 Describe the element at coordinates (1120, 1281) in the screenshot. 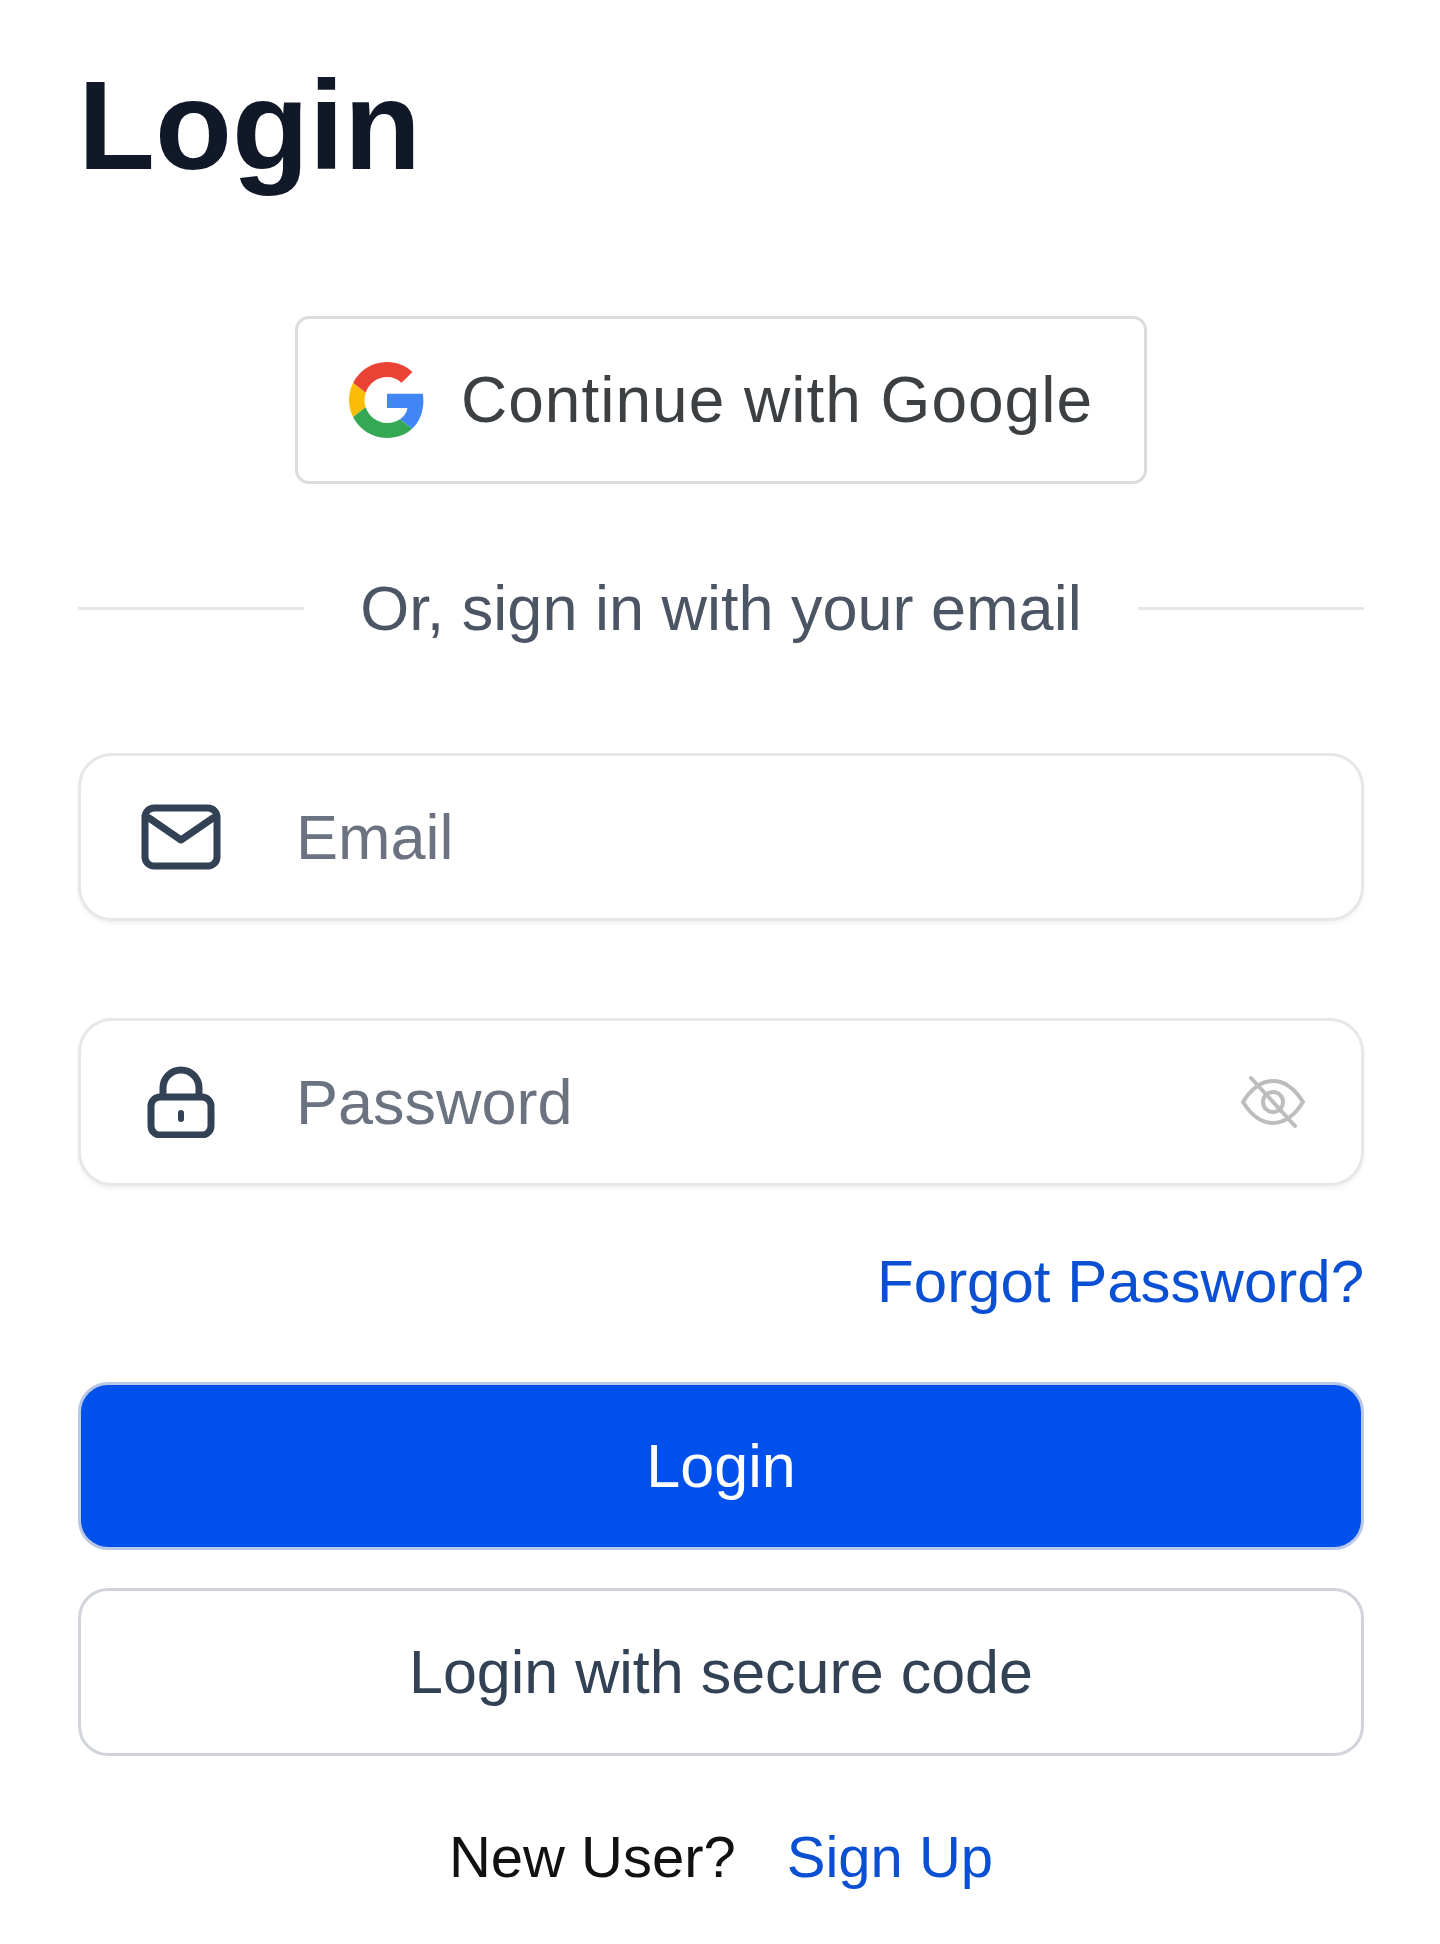

I see `forgot-password-link: Forgot Password?` at that location.